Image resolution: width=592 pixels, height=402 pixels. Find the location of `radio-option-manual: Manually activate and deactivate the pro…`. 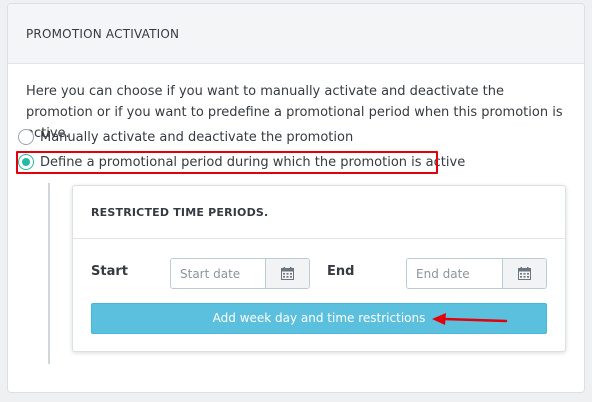

radio-option-manual: Manually activate and deactivate the pro… is located at coordinates (185, 137).